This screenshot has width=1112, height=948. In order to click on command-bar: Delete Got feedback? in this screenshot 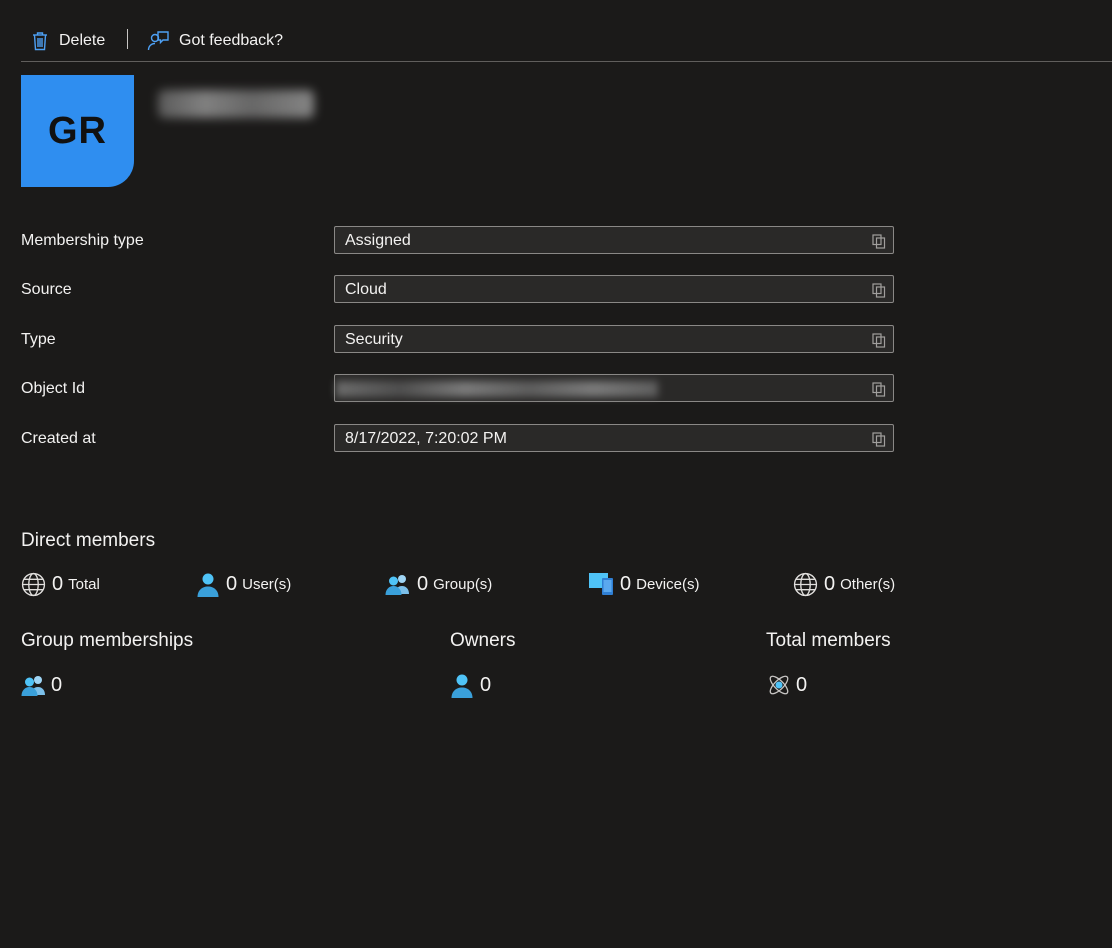, I will do `click(566, 43)`.